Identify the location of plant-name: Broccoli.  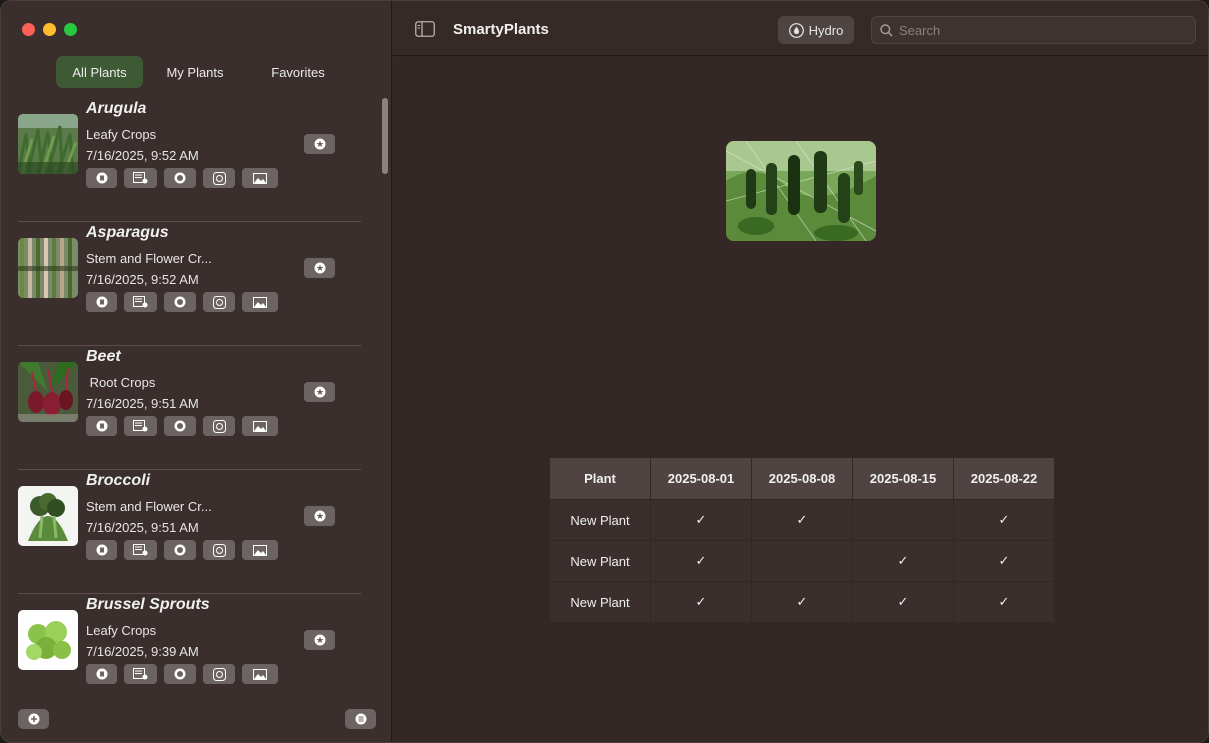
(118, 480).